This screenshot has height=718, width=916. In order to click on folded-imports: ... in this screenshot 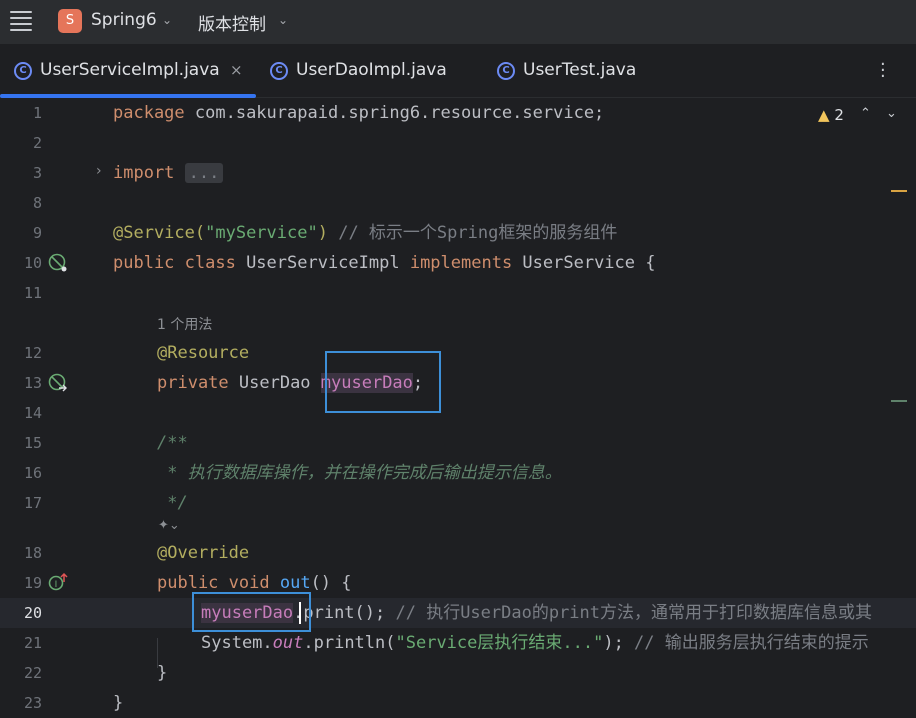, I will do `click(204, 173)`.